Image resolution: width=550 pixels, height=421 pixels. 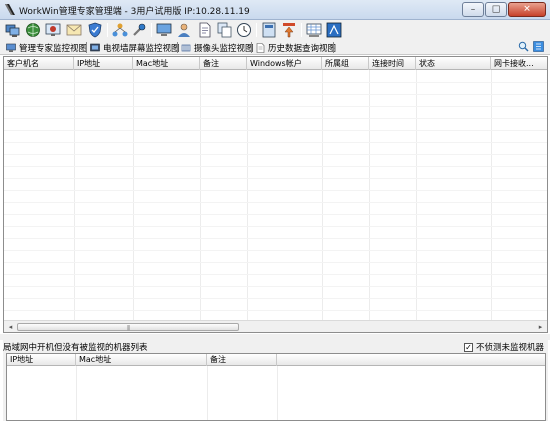 I want to click on close-button: ✕, so click(x=527, y=9).